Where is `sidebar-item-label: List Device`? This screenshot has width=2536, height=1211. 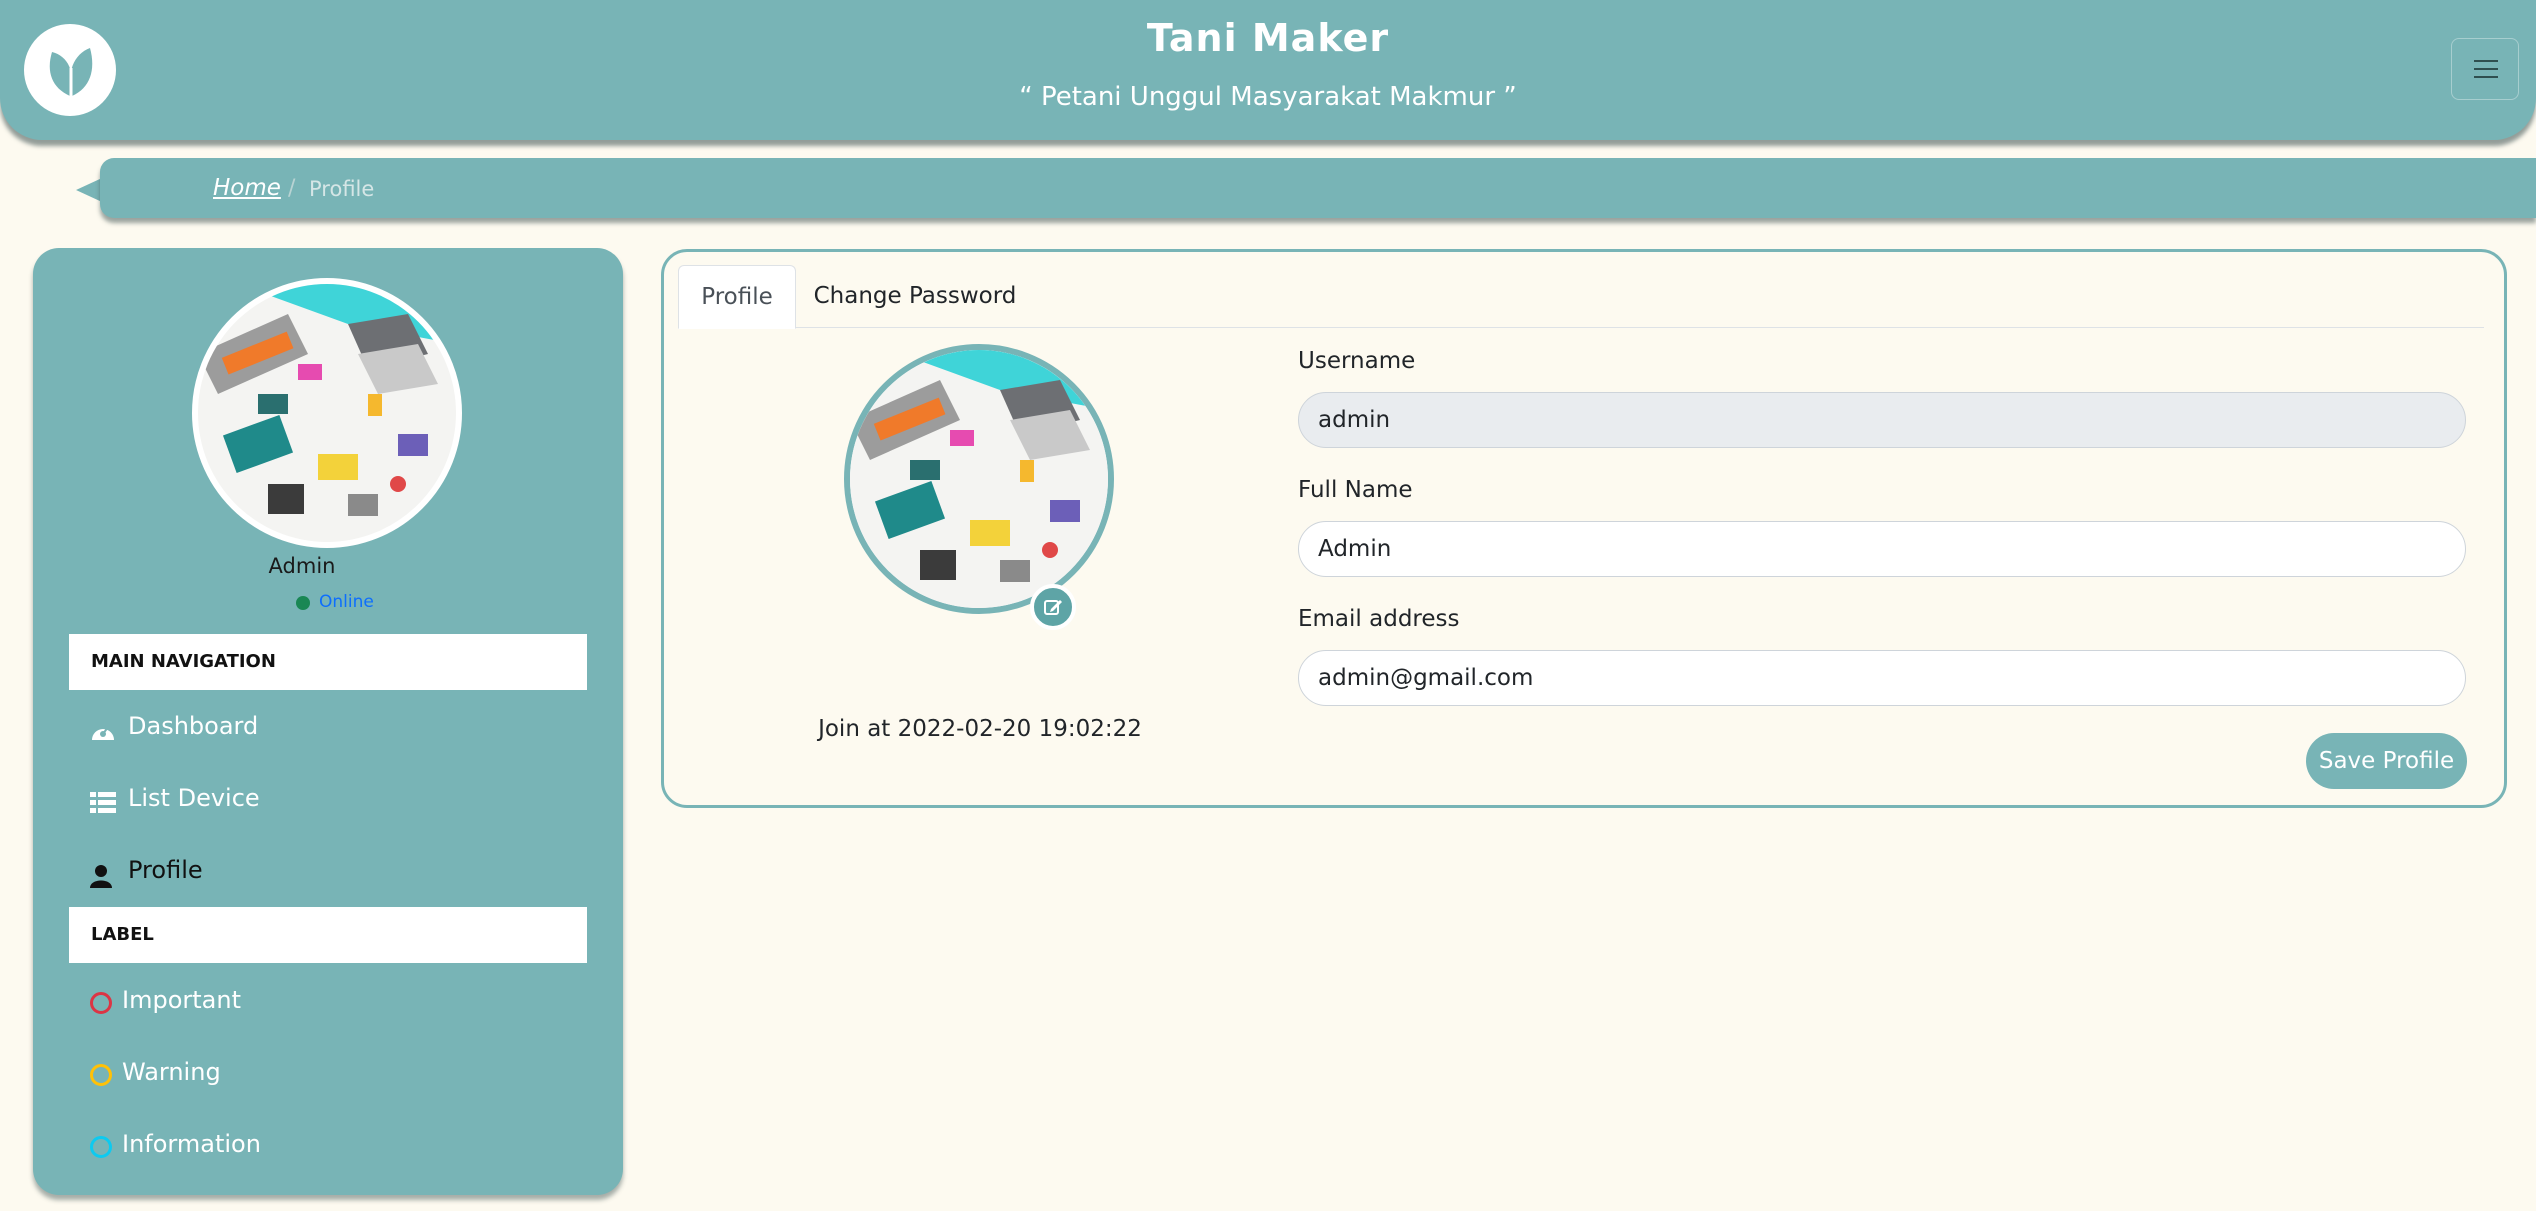
sidebar-item-label: List Device is located at coordinates (194, 798).